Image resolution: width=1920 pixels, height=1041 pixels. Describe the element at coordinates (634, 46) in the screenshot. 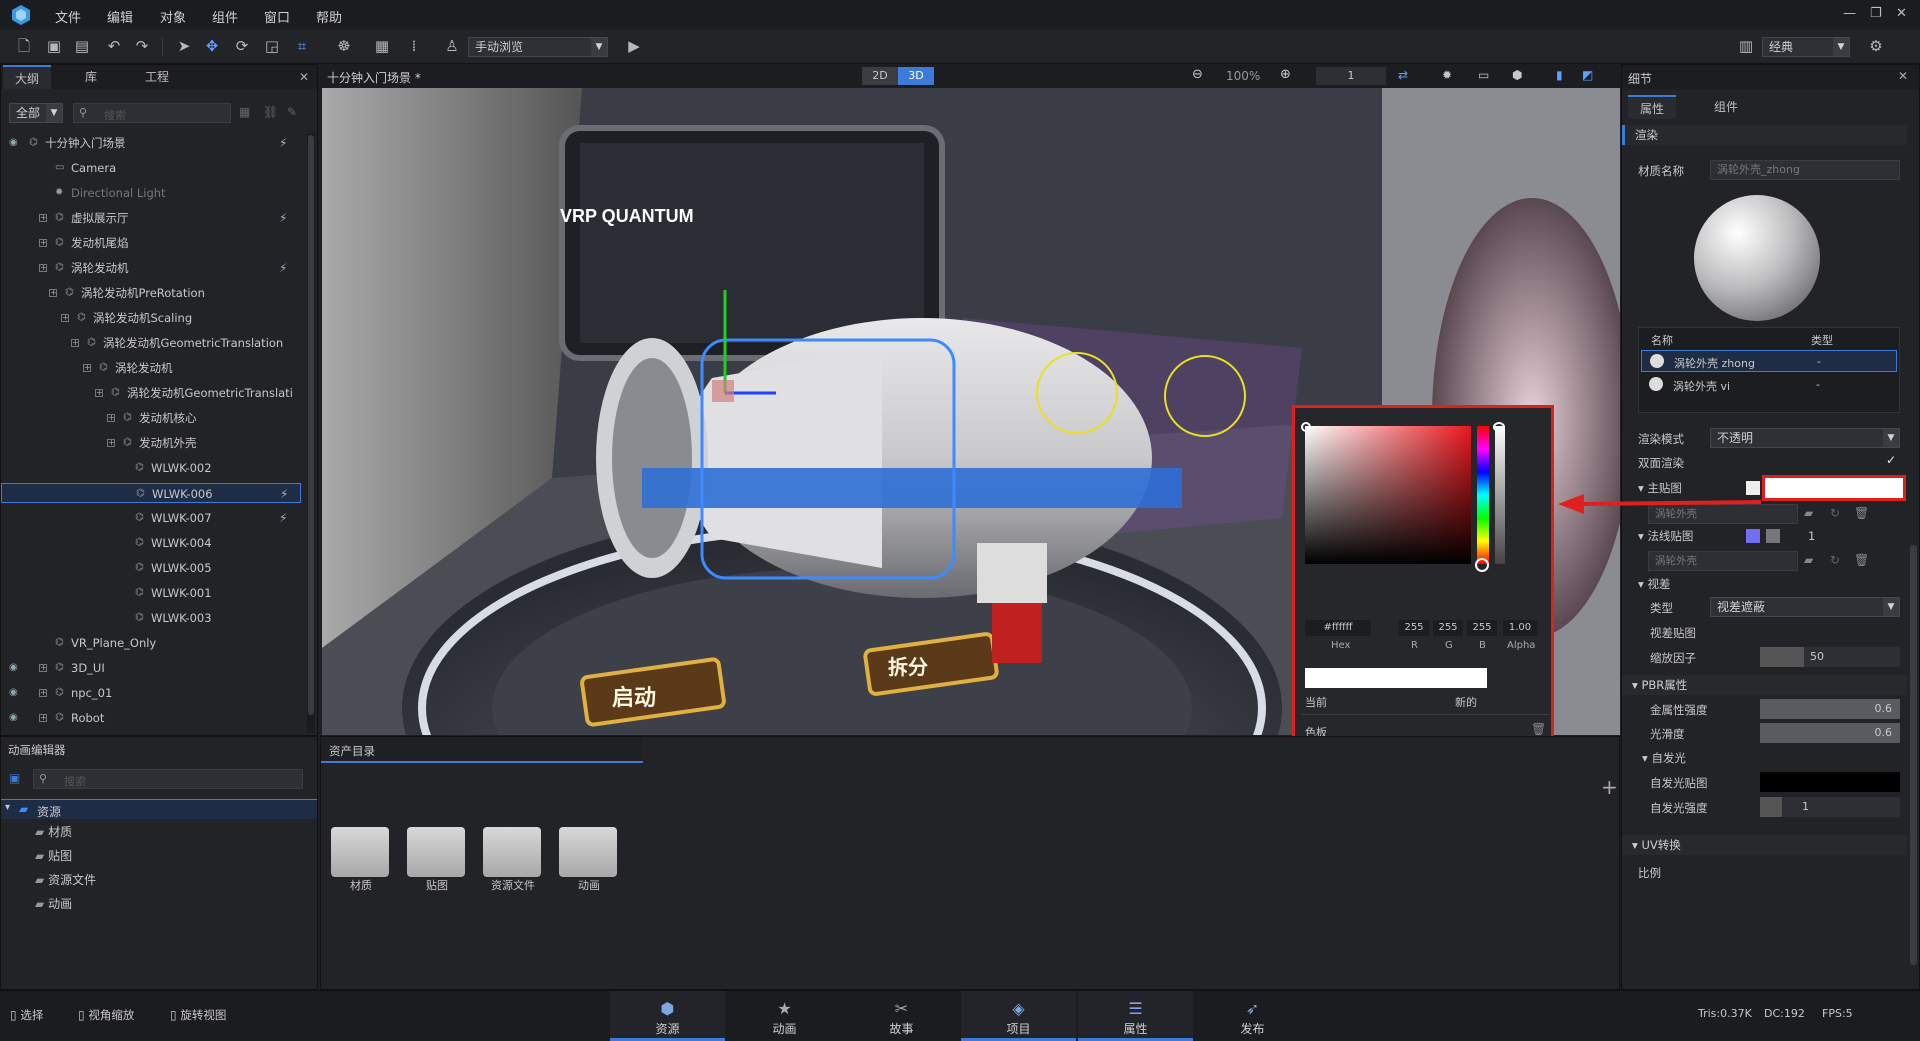

I see `play-icon: ▶` at that location.